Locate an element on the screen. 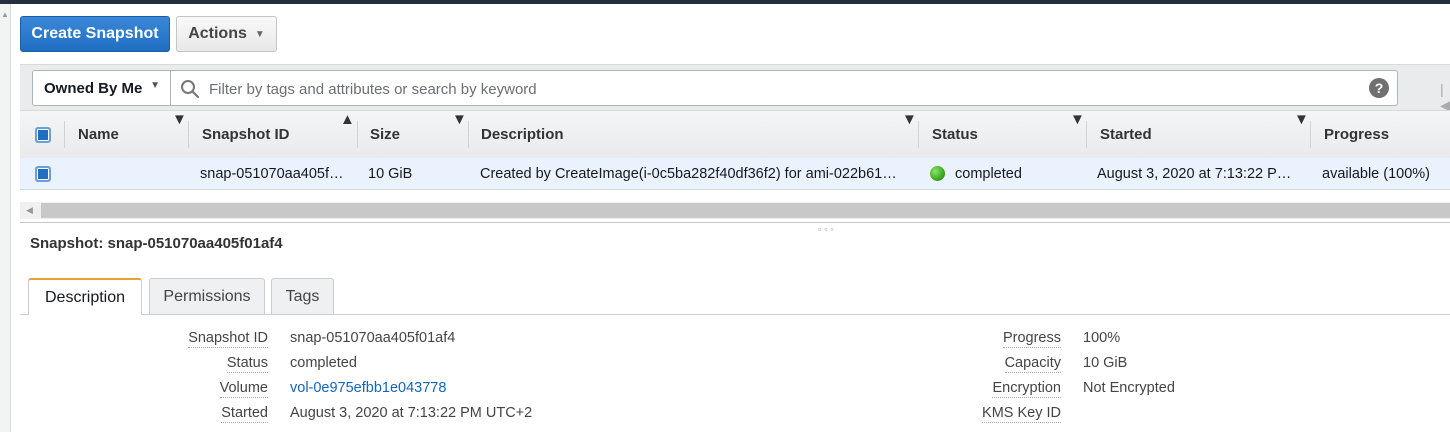  column-header-name: Name is located at coordinates (98, 134).